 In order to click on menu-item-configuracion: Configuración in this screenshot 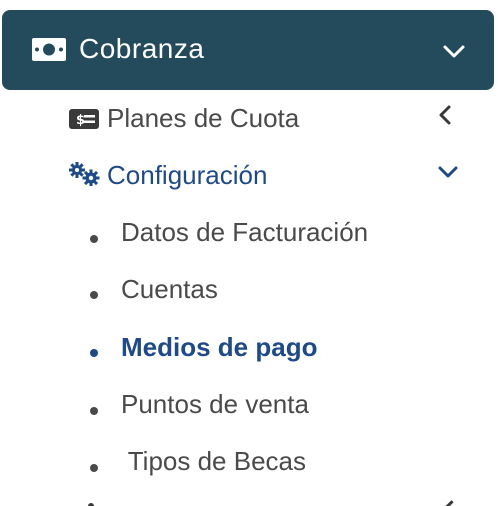, I will do `click(249, 175)`.